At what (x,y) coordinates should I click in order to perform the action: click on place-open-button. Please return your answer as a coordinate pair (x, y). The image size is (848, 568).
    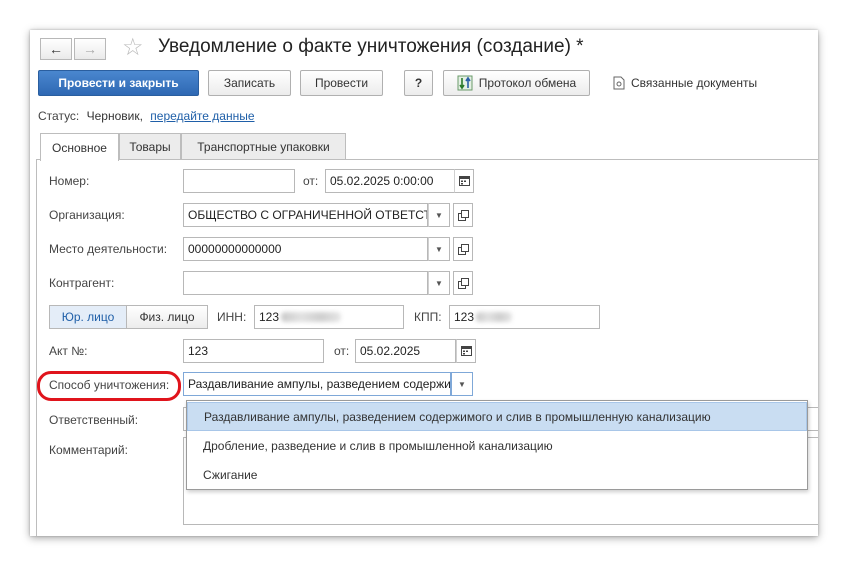
    Looking at the image, I should click on (463, 249).